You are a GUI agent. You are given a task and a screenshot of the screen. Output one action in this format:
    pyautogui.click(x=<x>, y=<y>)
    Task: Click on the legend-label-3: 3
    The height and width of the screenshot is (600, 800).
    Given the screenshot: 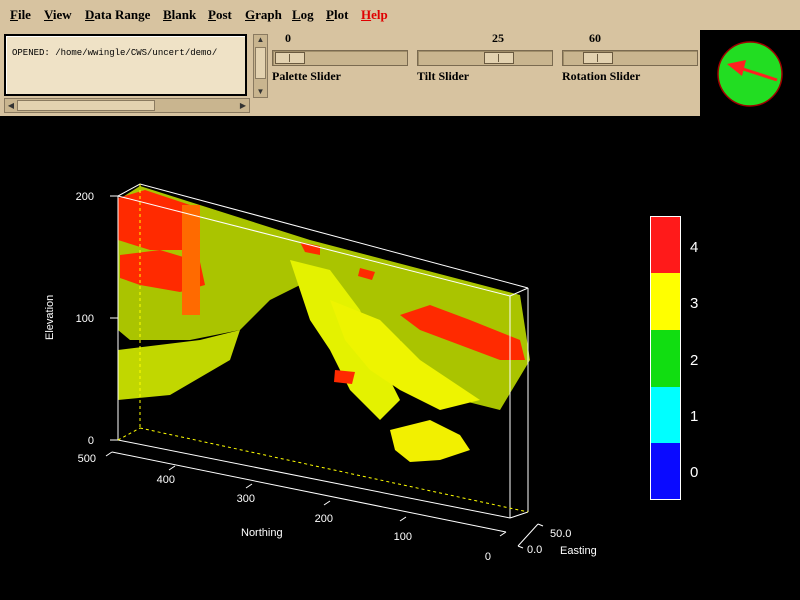 What is the action you would take?
    pyautogui.click(x=694, y=303)
    